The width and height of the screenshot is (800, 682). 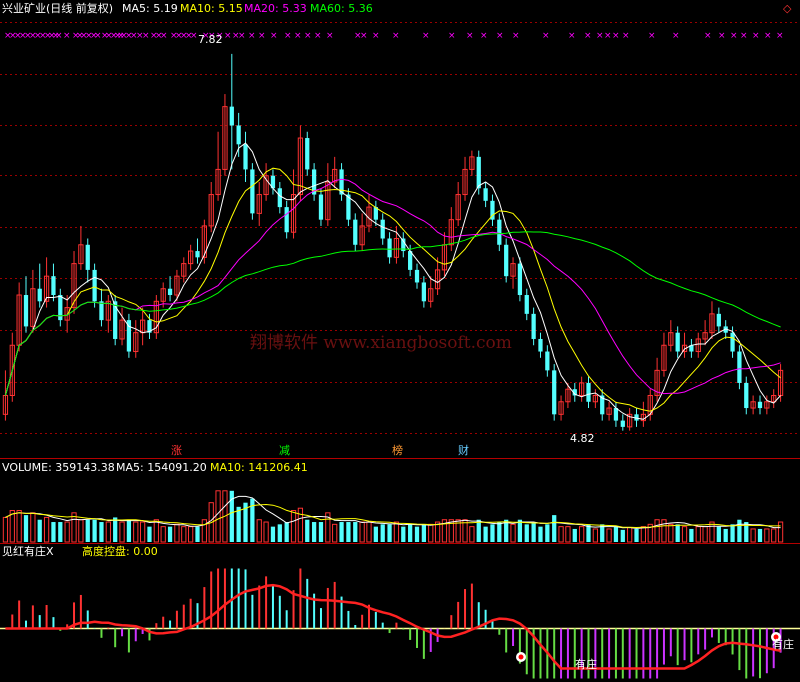 What do you see at coordinates (381, 343) in the screenshot?
I see `watermark: 翔博软件 www.xiangbosoft.com` at bounding box center [381, 343].